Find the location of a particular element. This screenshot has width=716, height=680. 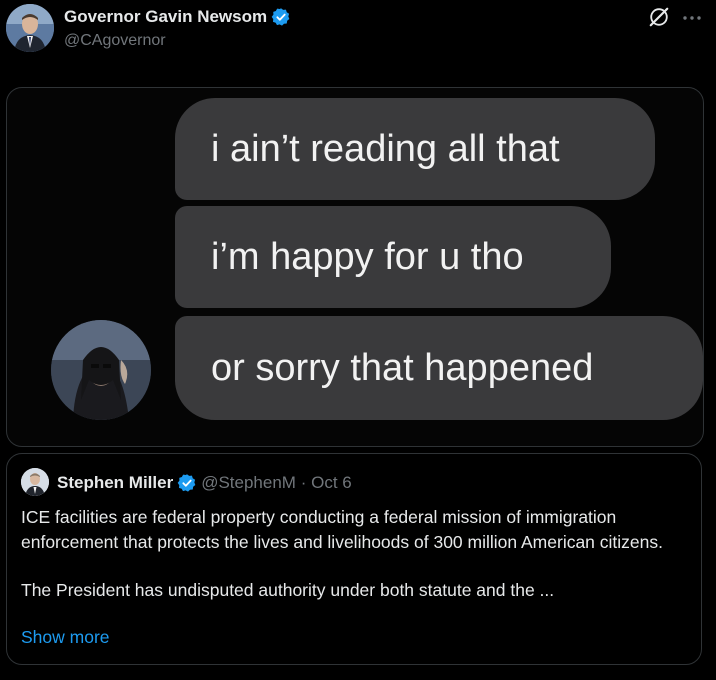

author-name: Governor Gavin Newsom is located at coordinates (165, 17).